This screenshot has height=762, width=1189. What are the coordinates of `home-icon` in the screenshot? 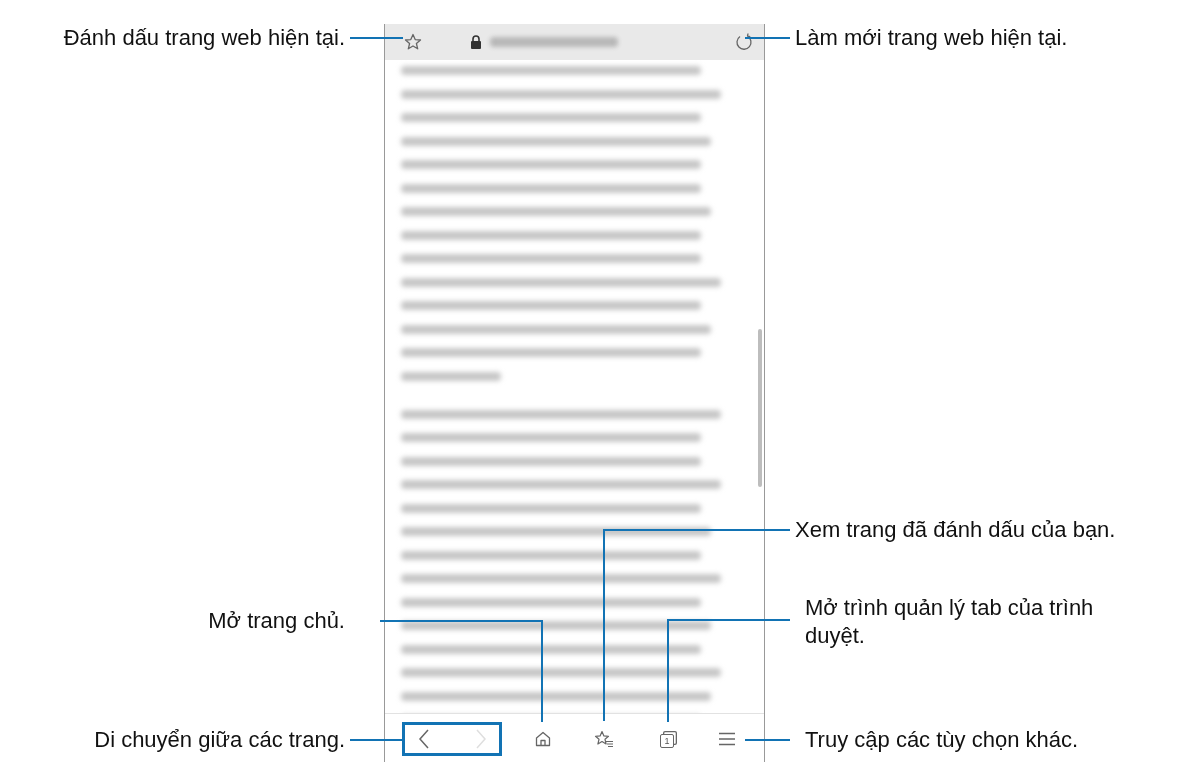 It's located at (543, 739).